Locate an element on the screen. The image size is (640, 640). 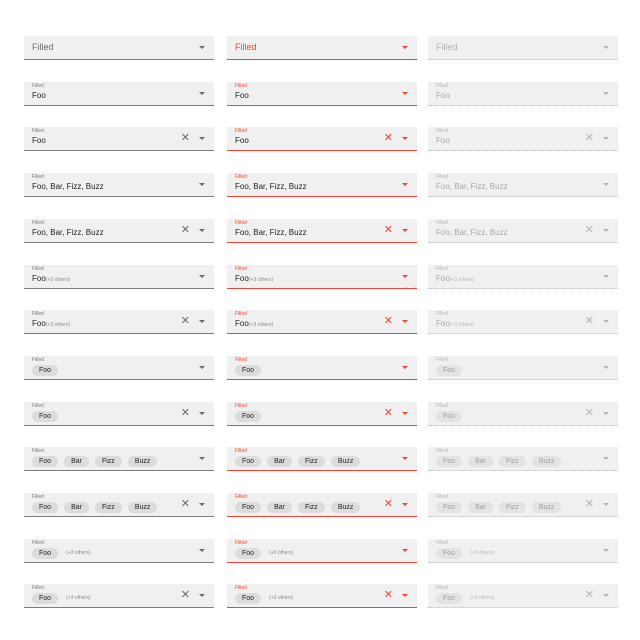
select-field-disabled: Filled Foo Bar Fizz Buzz ✕ is located at coordinates (523, 505).